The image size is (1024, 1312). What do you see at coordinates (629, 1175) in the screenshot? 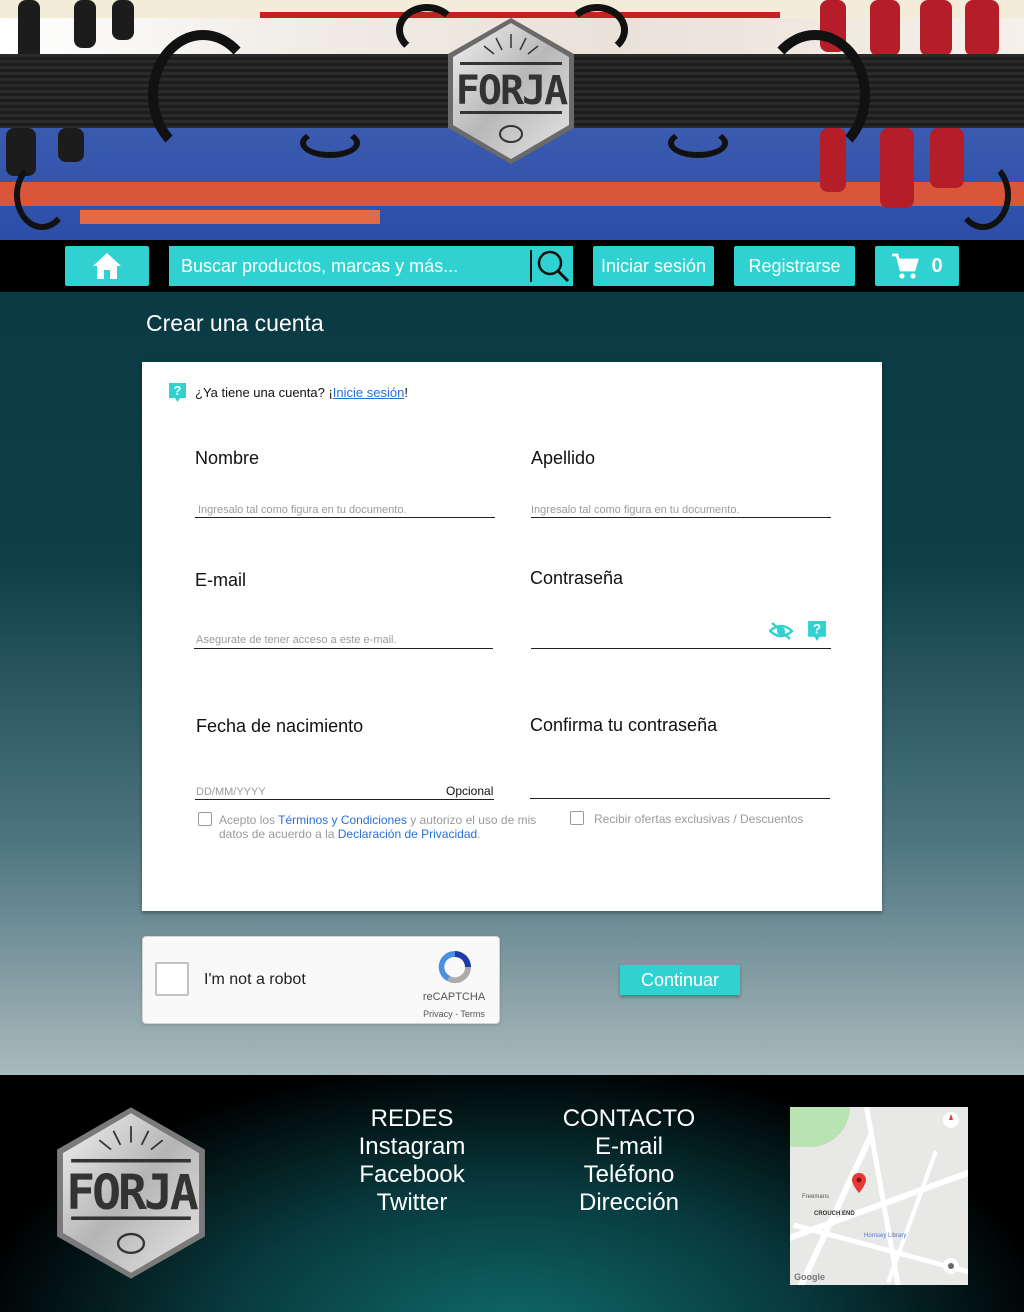
I see `footer-link-phone: Teléfono` at bounding box center [629, 1175].